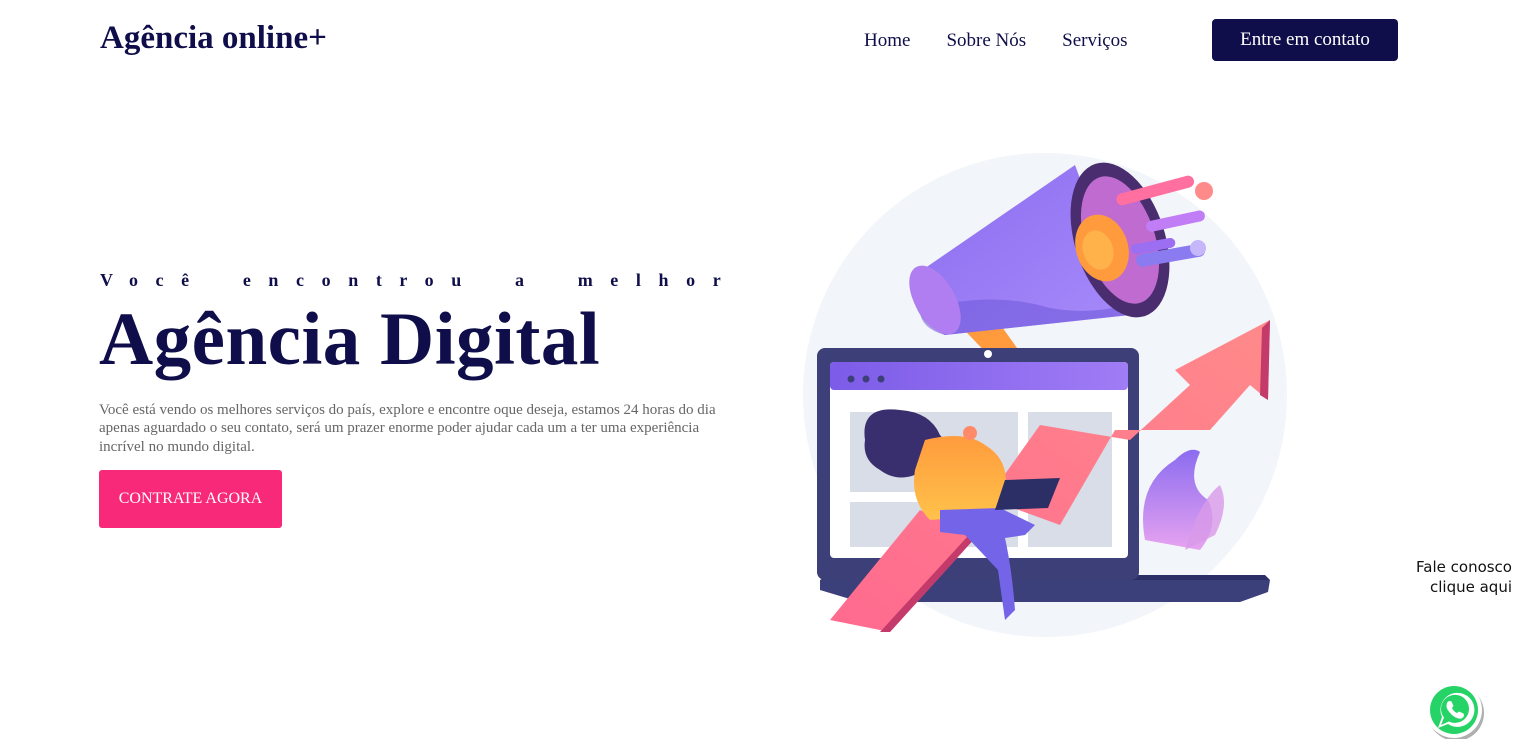  What do you see at coordinates (213, 38) in the screenshot?
I see `logo: Agência online+` at bounding box center [213, 38].